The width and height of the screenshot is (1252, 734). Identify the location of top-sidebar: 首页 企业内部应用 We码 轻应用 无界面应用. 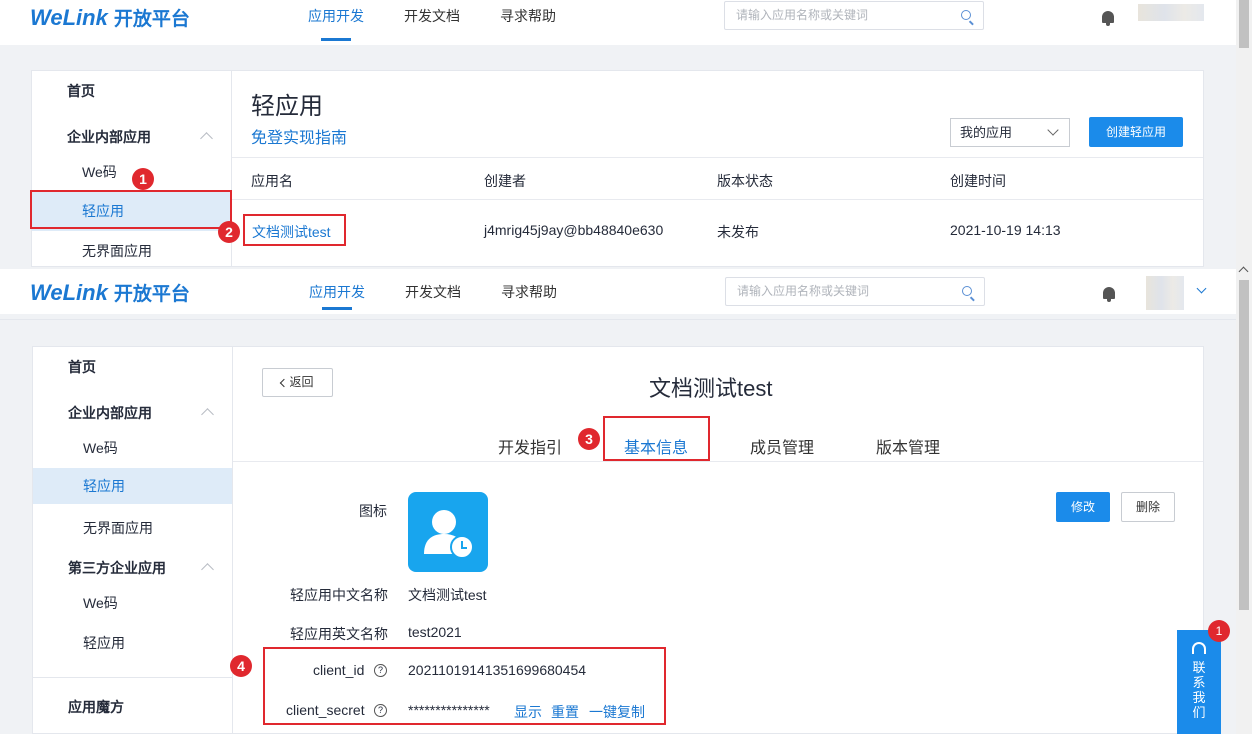
(131, 168).